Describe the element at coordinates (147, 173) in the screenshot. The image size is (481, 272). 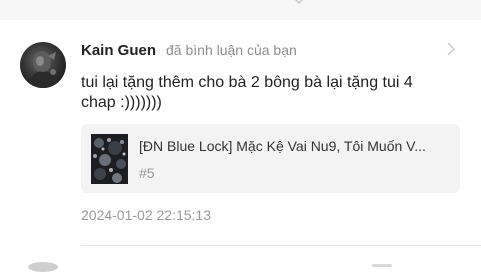
I see `chapter-number: #5` at that location.